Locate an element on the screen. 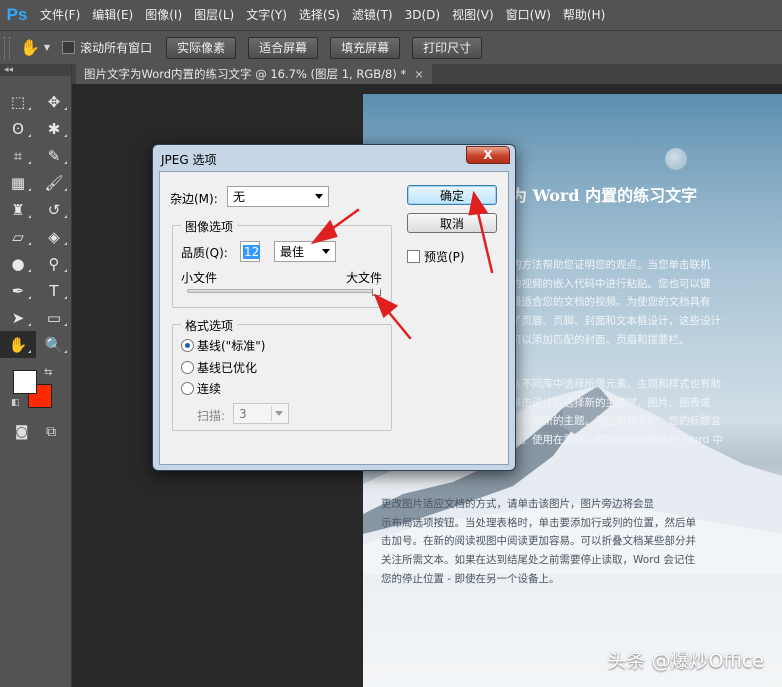  moon-image is located at coordinates (676, 159).